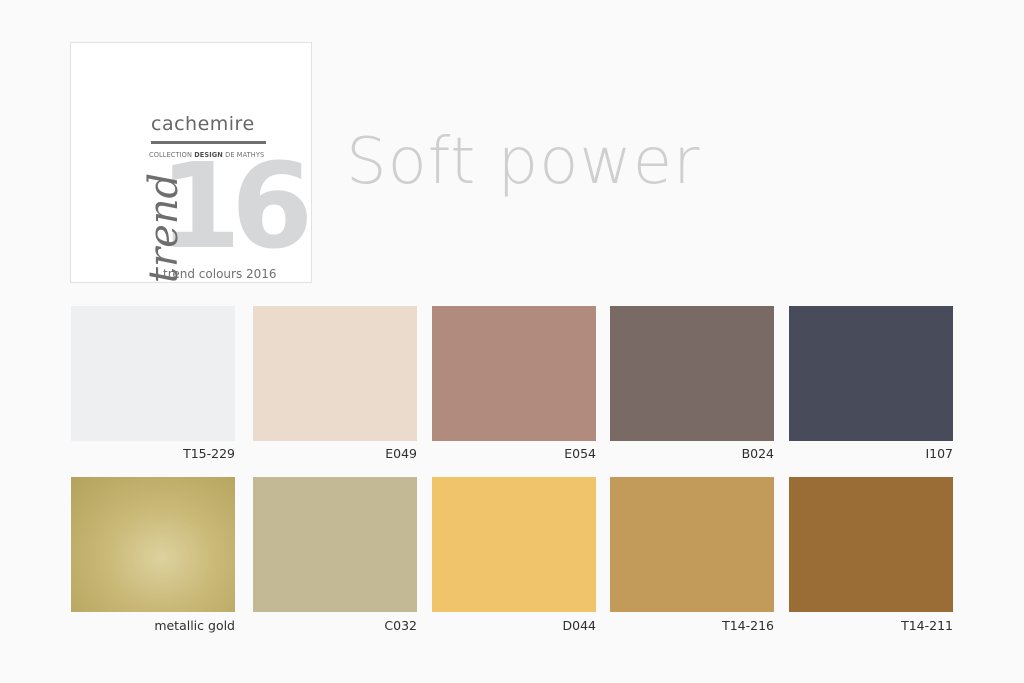 The height and width of the screenshot is (683, 1024). What do you see at coordinates (153, 544) in the screenshot?
I see `metallic-swatch` at bounding box center [153, 544].